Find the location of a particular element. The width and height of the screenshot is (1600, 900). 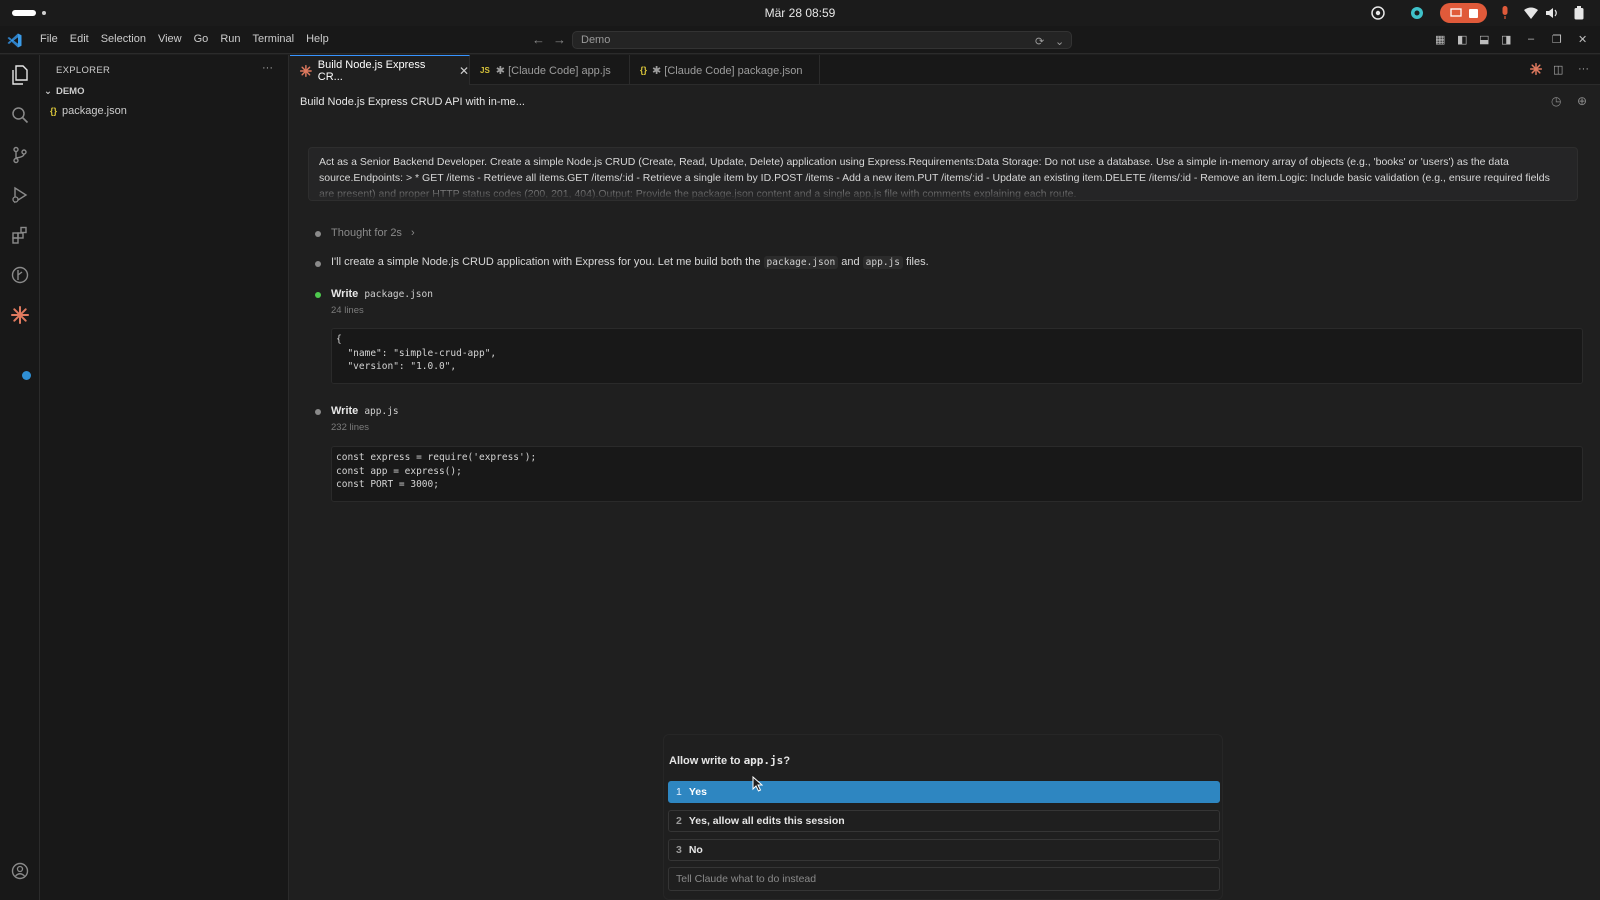

tab-close-icon: ✕ is located at coordinates (464, 71).